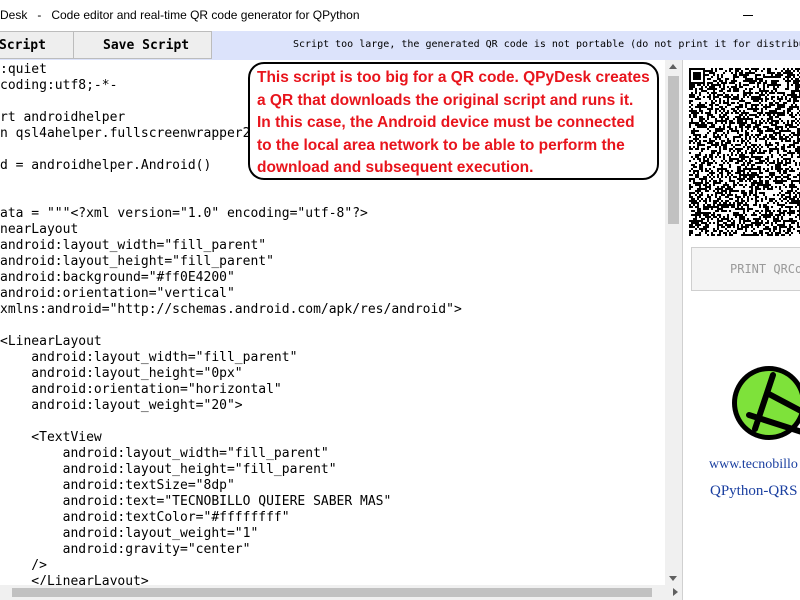 The image size is (800, 600). What do you see at coordinates (117, 277) in the screenshot?
I see `code-line: android:background="#ff0E4200"` at bounding box center [117, 277].